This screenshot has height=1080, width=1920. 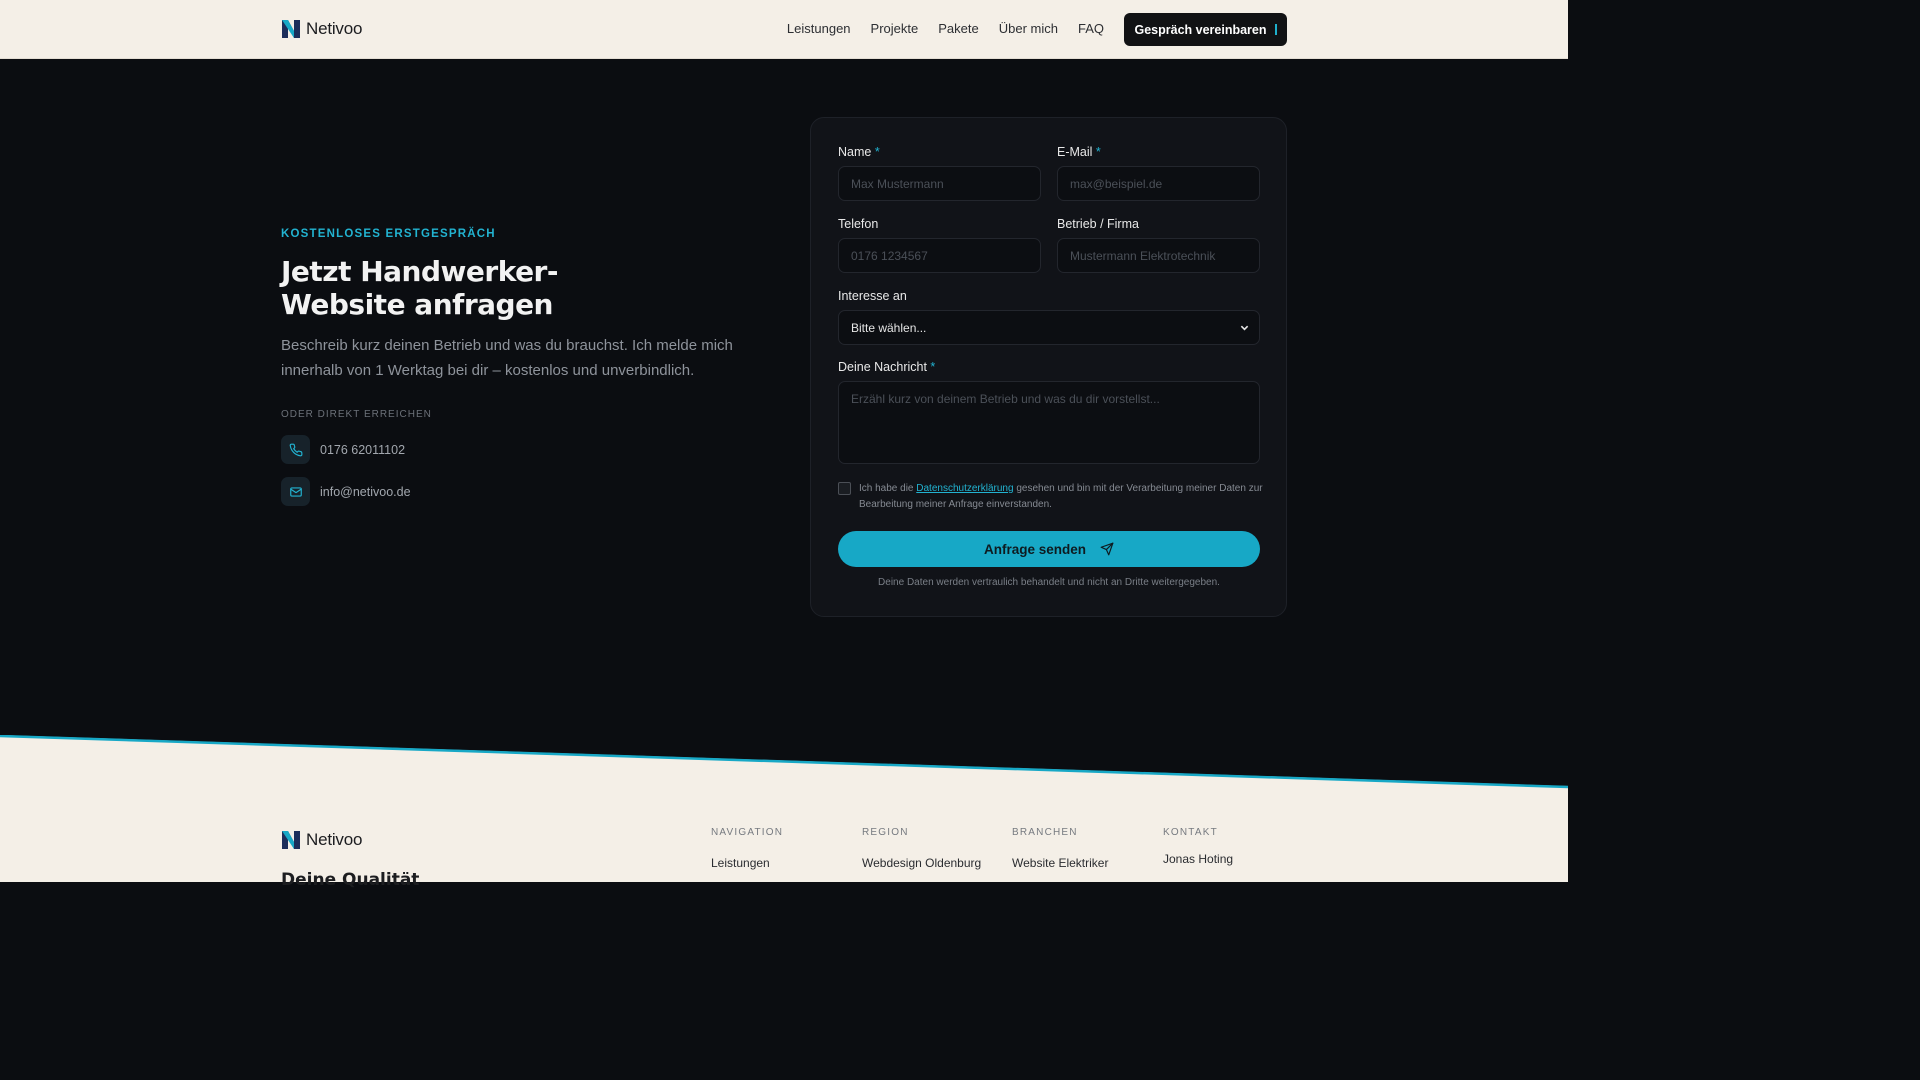 I want to click on footer-col-heading: KONTAKT, so click(x=1190, y=832).